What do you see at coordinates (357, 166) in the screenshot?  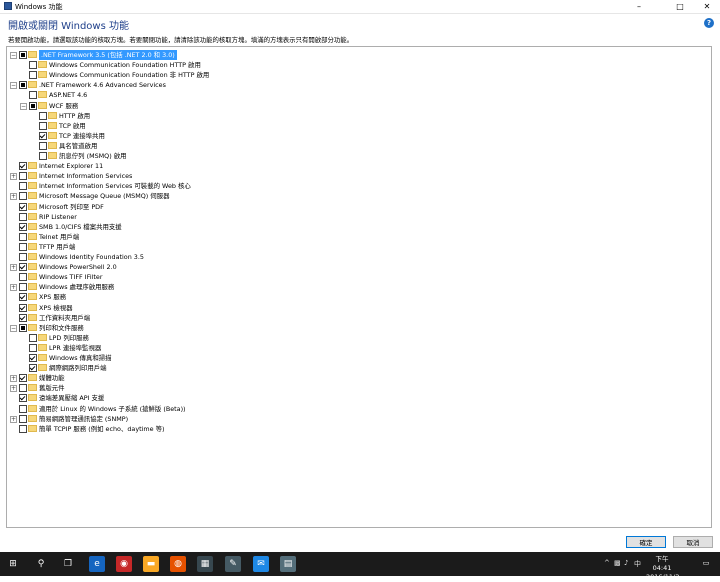 I see `feature-row: Internet Explorer 11` at bounding box center [357, 166].